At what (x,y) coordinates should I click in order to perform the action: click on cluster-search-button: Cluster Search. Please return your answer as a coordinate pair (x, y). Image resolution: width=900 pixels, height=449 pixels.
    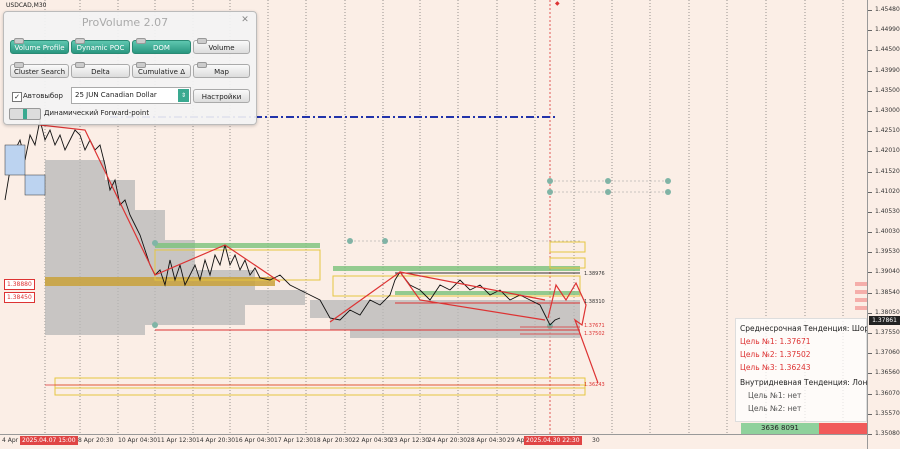
    Looking at the image, I should click on (39, 70).